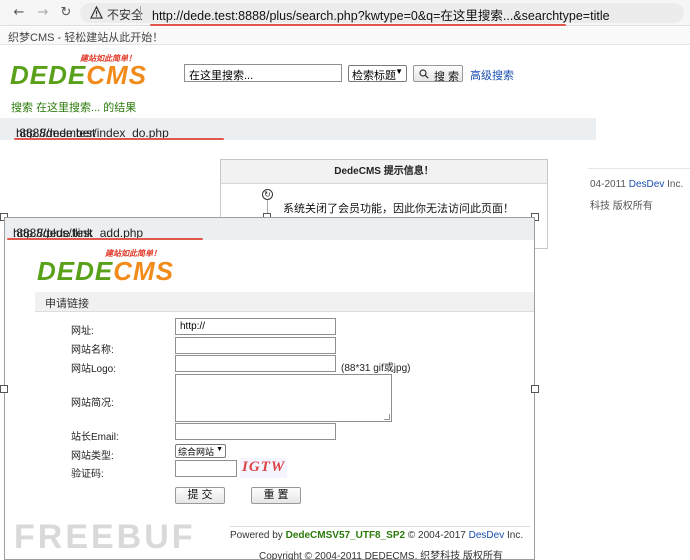 The image size is (690, 560). I want to click on site-type-value: 综合网站, so click(196, 452).